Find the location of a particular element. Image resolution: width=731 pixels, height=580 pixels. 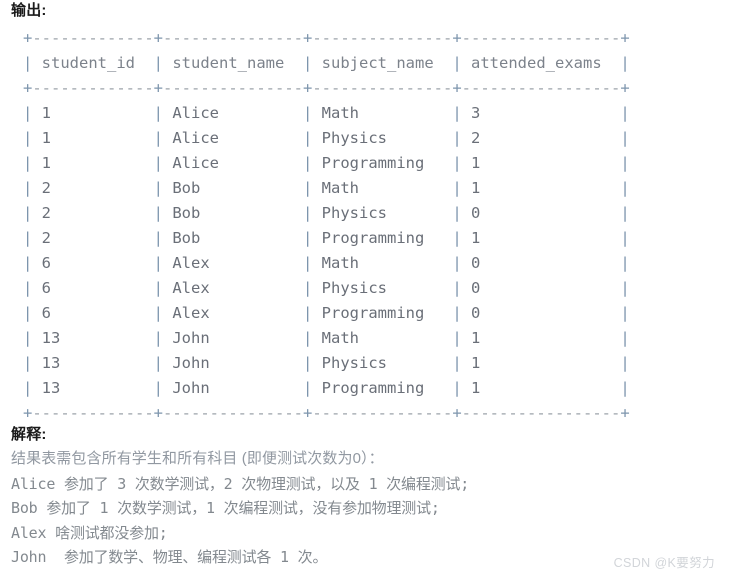

explanation-line: Bob 参加了 1 次数学测试，1 次编程测试，没有参加物理测试; is located at coordinates (225, 508).